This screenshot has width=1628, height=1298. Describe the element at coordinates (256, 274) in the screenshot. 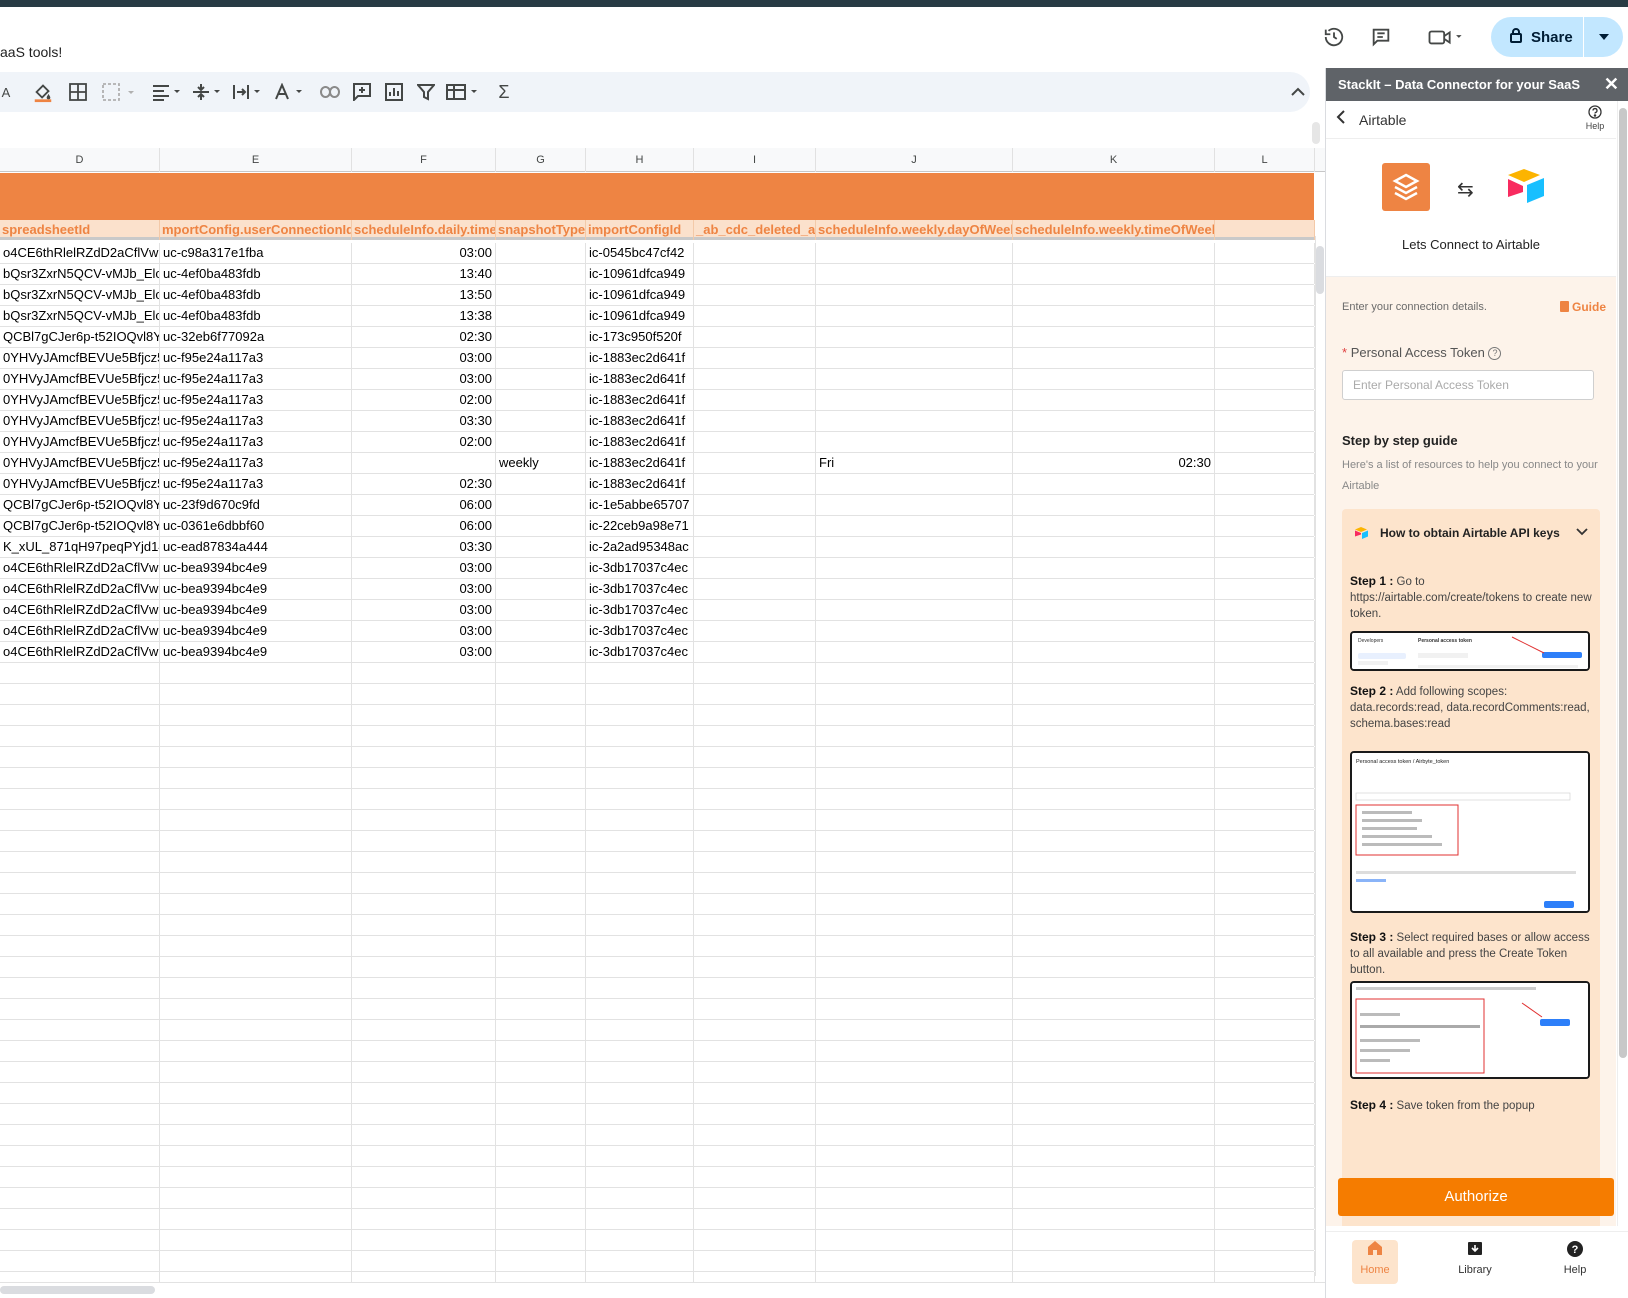

I see `table-cell: uc-4ef0ba483fdb` at that location.